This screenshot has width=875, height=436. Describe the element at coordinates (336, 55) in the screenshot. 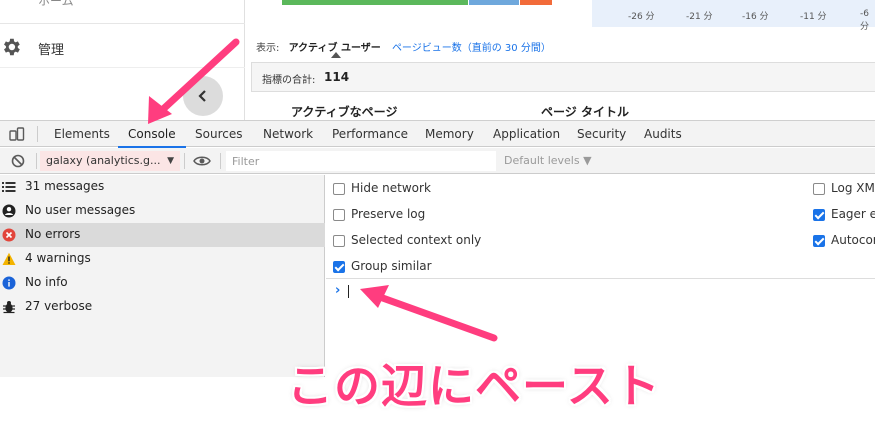

I see `view-caret-icon` at that location.